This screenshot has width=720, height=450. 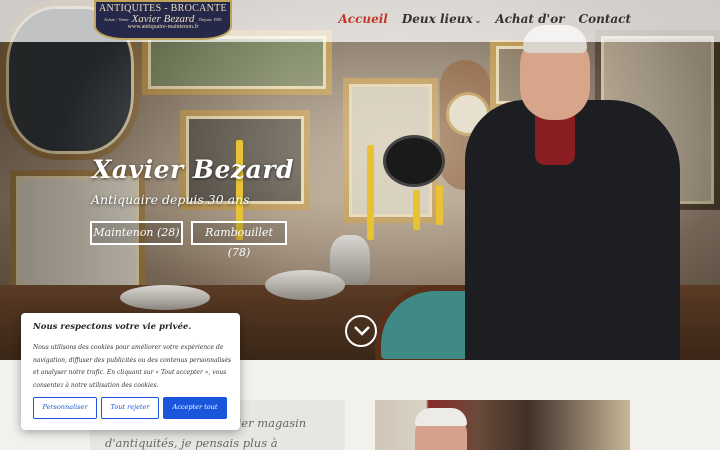 I want to click on silver-tray, so click(x=305, y=285).